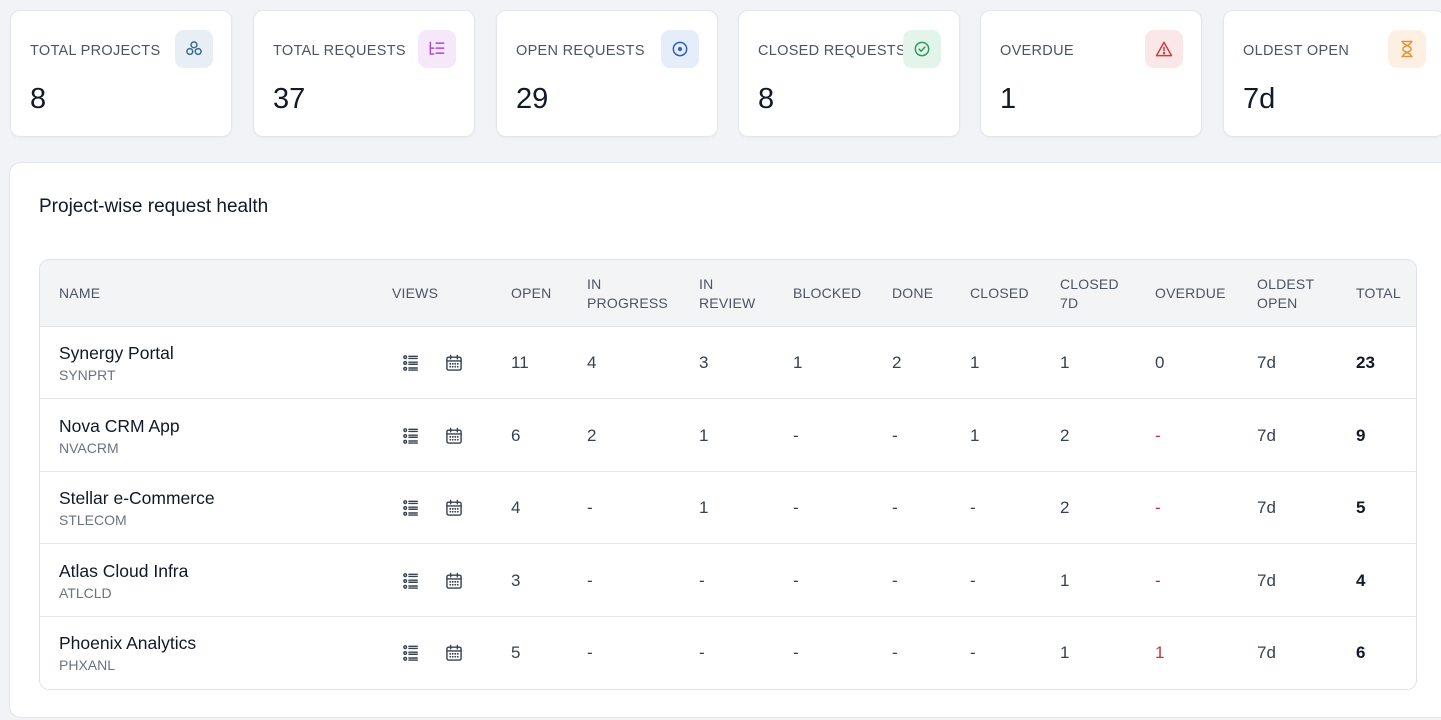  What do you see at coordinates (580, 51) in the screenshot?
I see `stat-label: OPEN REQUESTS` at bounding box center [580, 51].